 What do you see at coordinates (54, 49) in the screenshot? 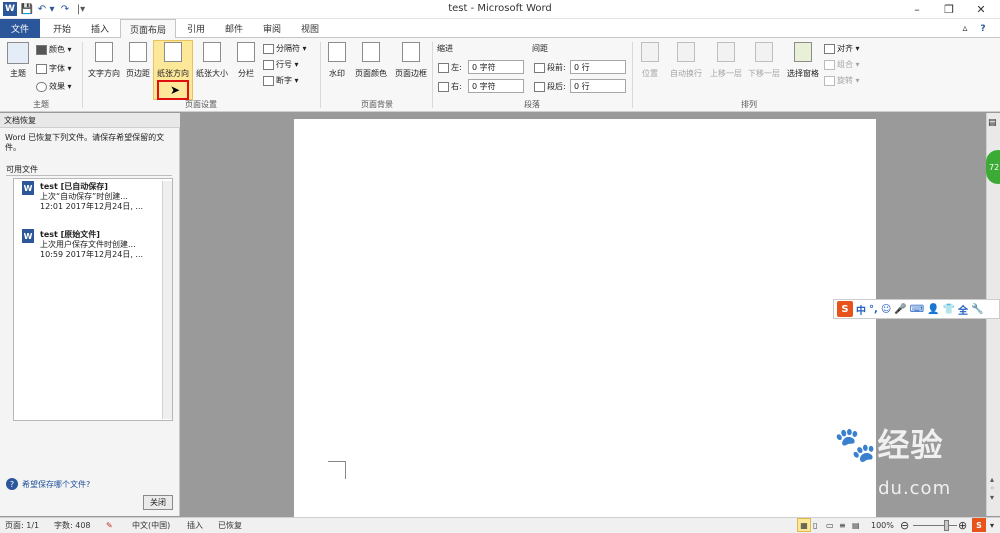
I see `theme-colors-button: 颜色 ▾` at bounding box center [54, 49].